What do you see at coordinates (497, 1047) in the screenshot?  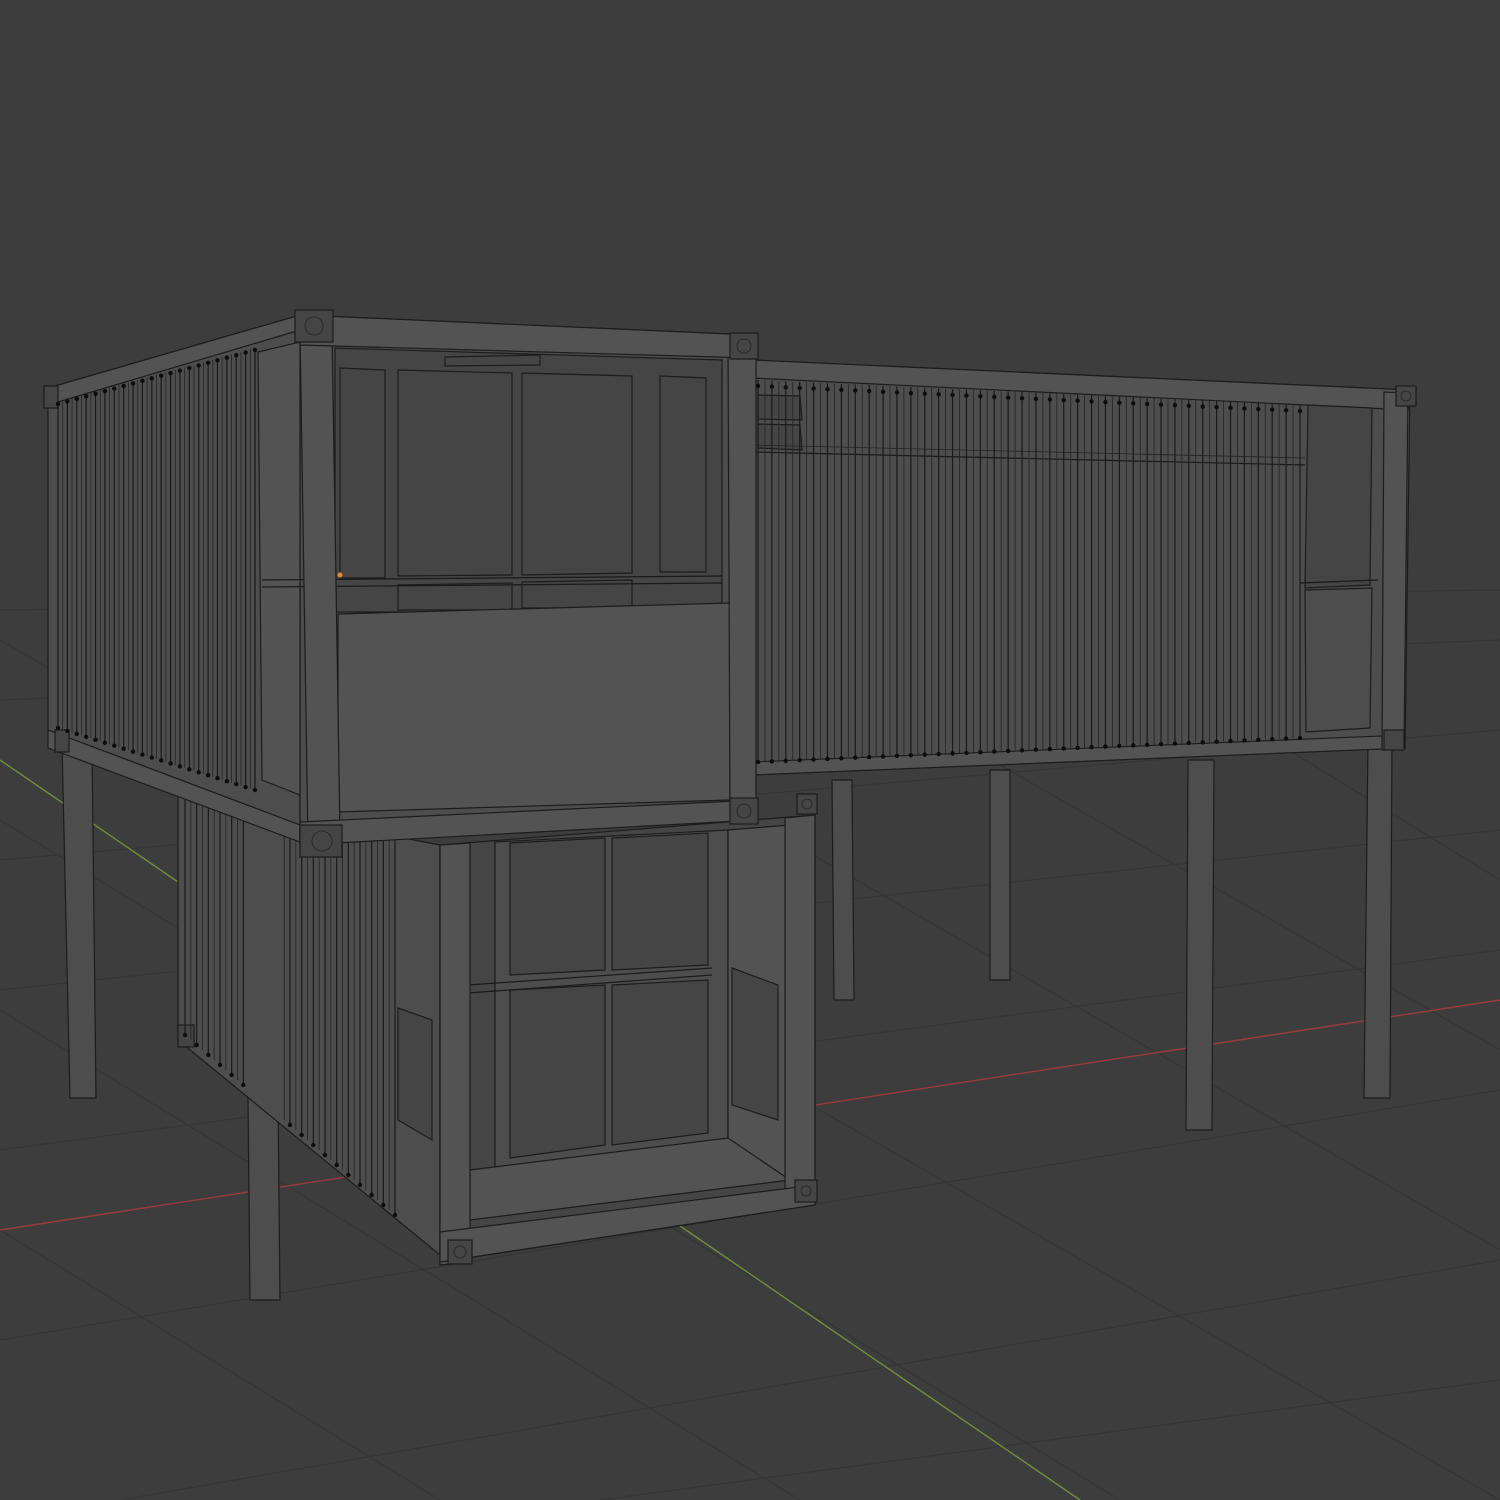 I see `lower-container` at bounding box center [497, 1047].